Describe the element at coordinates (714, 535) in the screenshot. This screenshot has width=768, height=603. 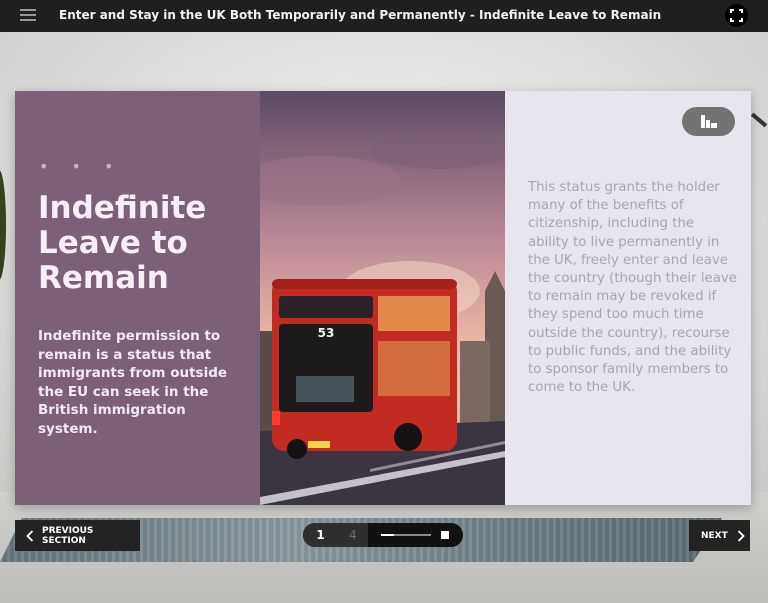
I see `next-label: NEXT` at that location.